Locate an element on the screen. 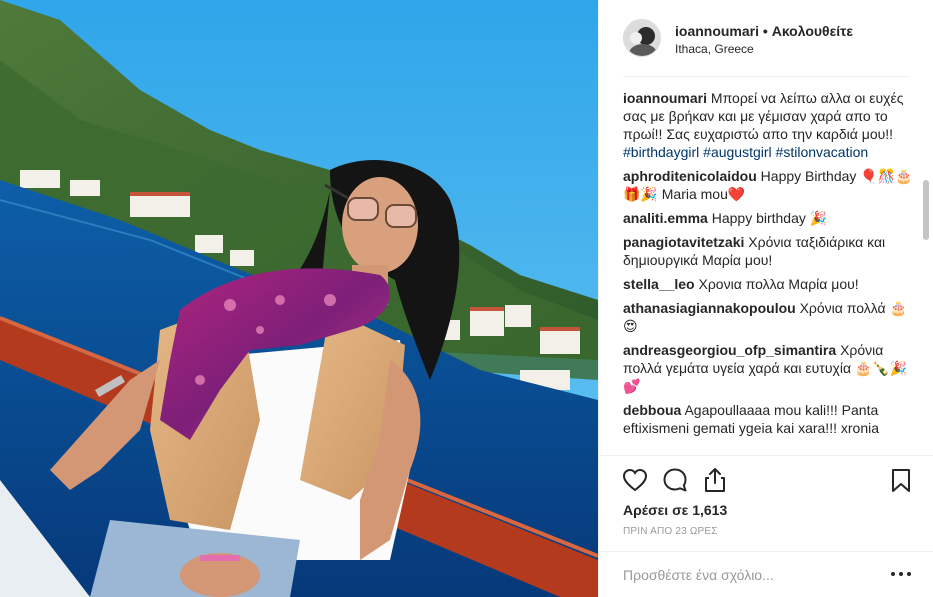 This screenshot has width=933, height=597. hashtag-link: #augustgirl is located at coordinates (737, 152).